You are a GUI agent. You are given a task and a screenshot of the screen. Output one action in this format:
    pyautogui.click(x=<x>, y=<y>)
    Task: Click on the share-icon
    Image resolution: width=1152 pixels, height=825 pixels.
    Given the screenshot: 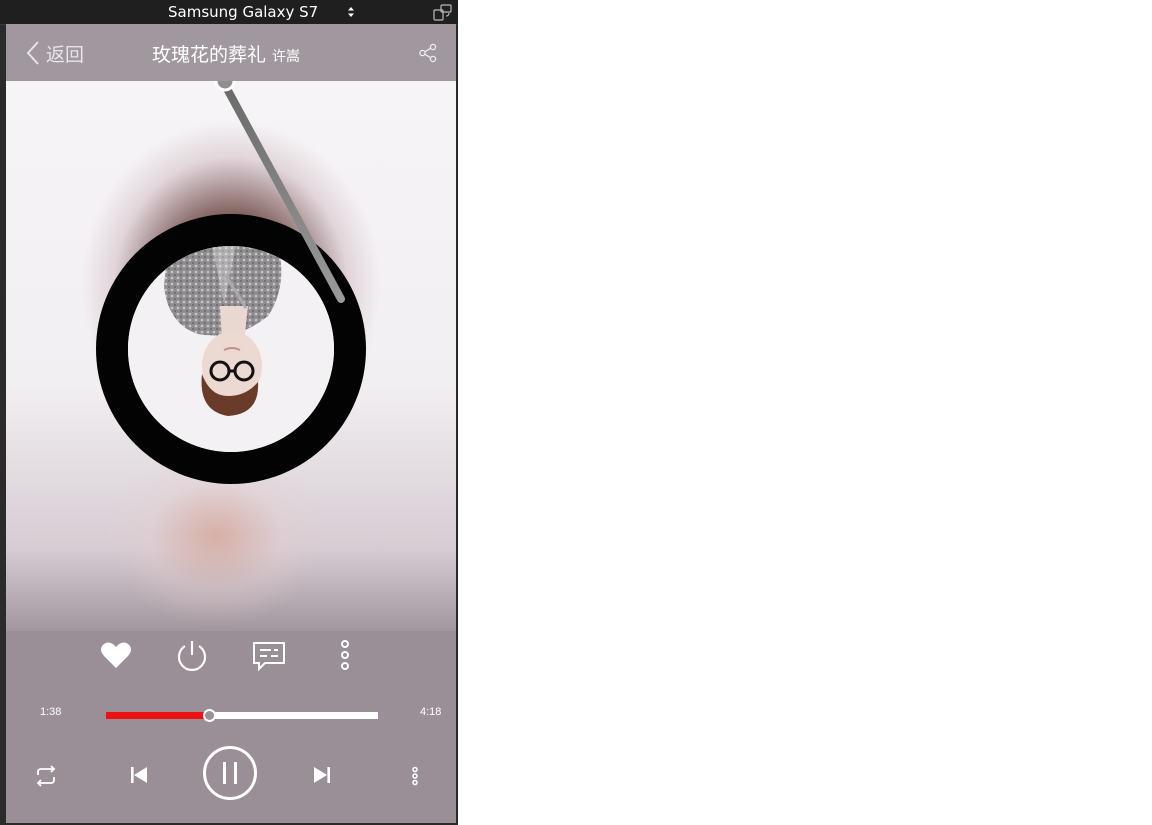 What is the action you would take?
    pyautogui.click(x=428, y=53)
    